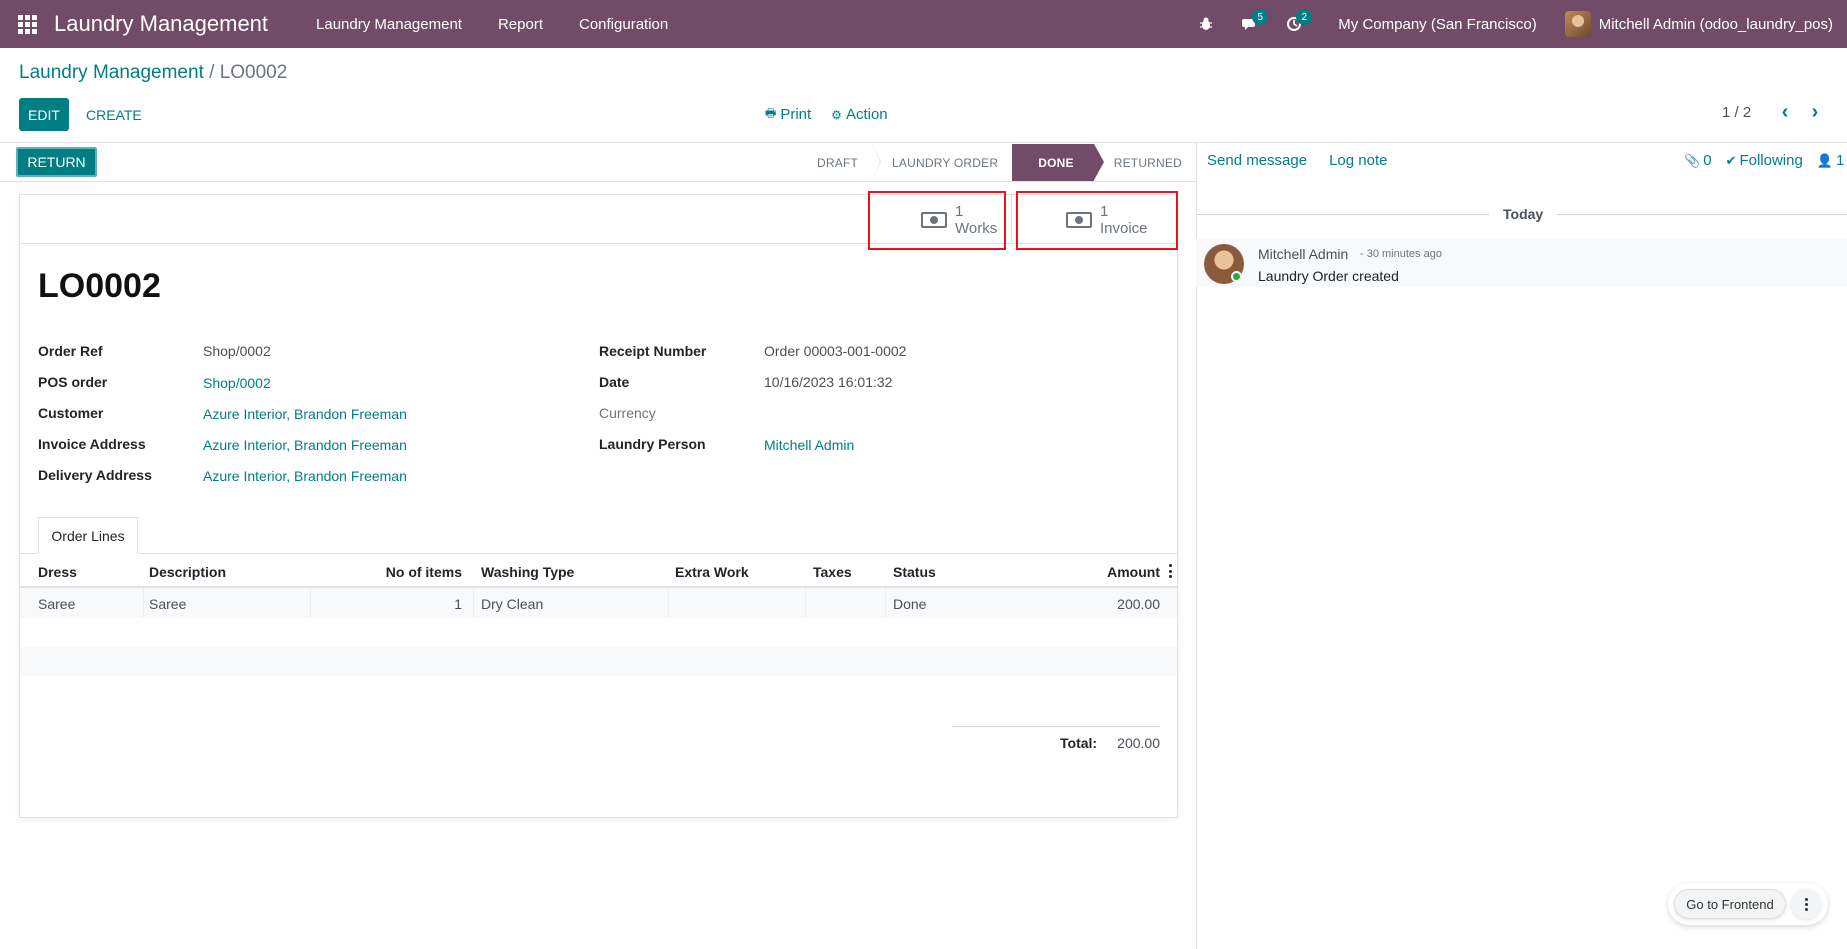 The width and height of the screenshot is (1847, 949). What do you see at coordinates (1736, 112) in the screenshot?
I see `pager-value: 1 / 2` at bounding box center [1736, 112].